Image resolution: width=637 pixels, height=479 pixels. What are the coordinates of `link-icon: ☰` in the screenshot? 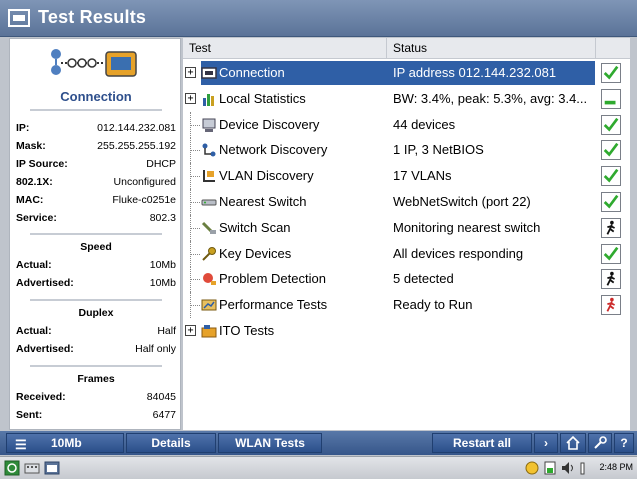 It's located at (21, 444).